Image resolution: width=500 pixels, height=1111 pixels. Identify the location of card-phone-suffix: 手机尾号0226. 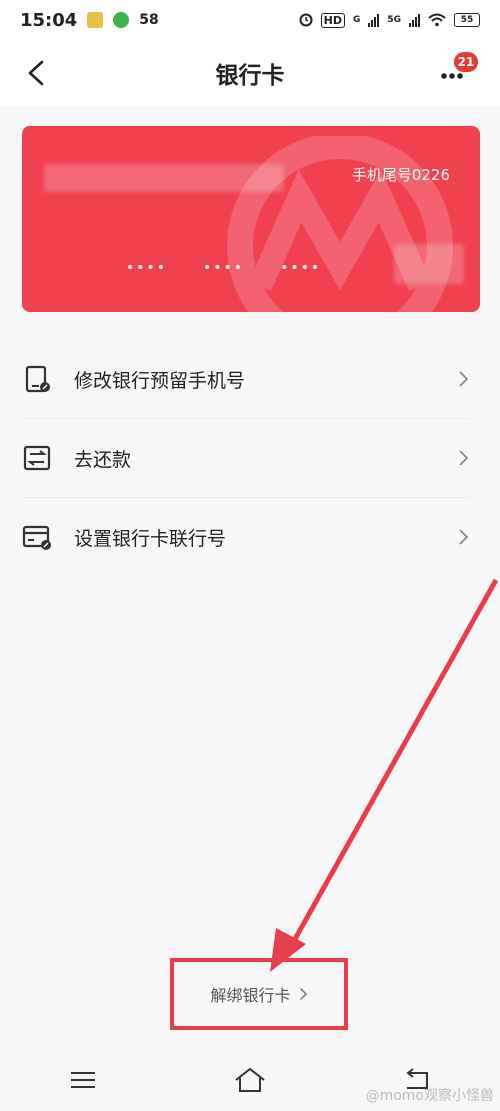
(400, 175).